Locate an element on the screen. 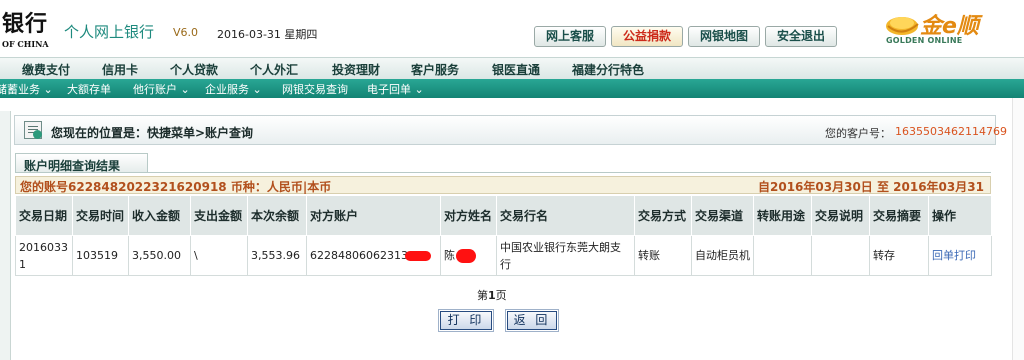 The height and width of the screenshot is (360, 1024). divider is located at coordinates (503, 172).